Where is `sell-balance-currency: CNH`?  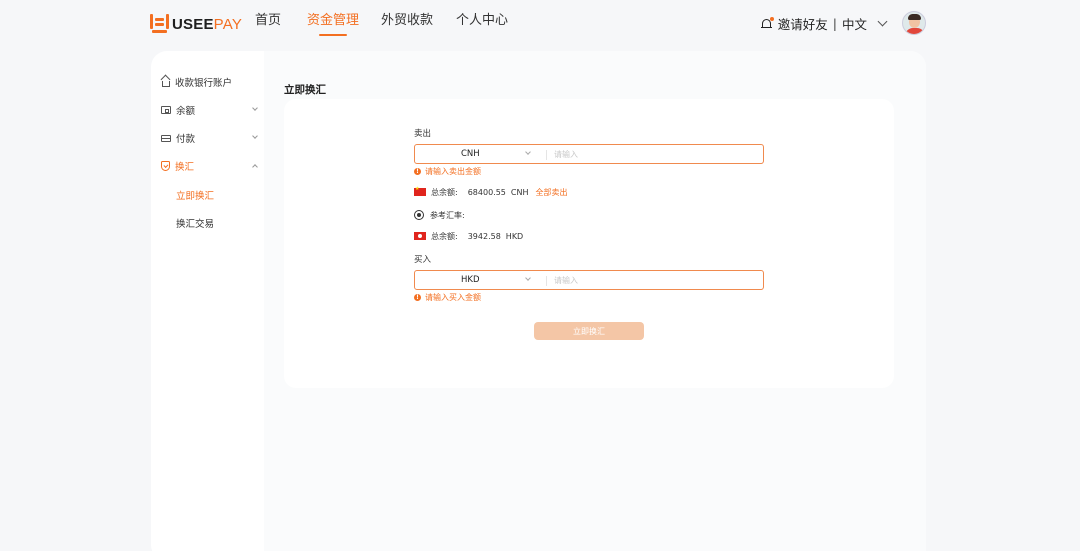 sell-balance-currency: CNH is located at coordinates (519, 192).